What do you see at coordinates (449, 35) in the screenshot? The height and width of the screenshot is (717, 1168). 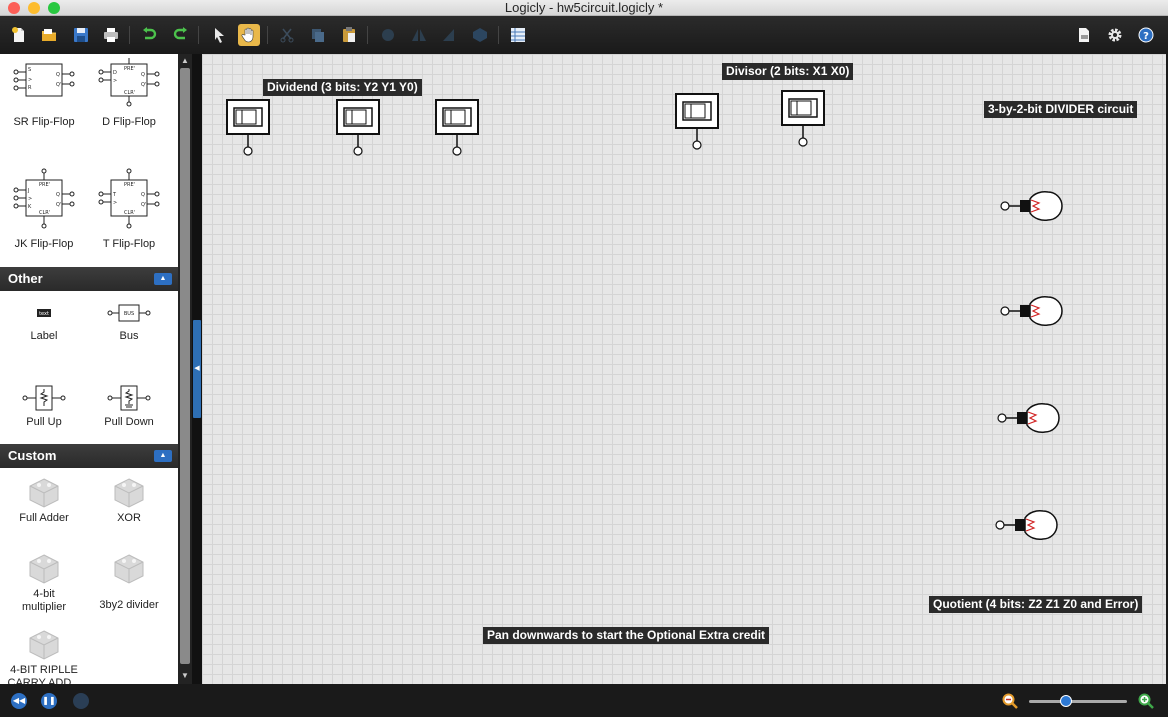 I see `flip-vertical-icon` at bounding box center [449, 35].